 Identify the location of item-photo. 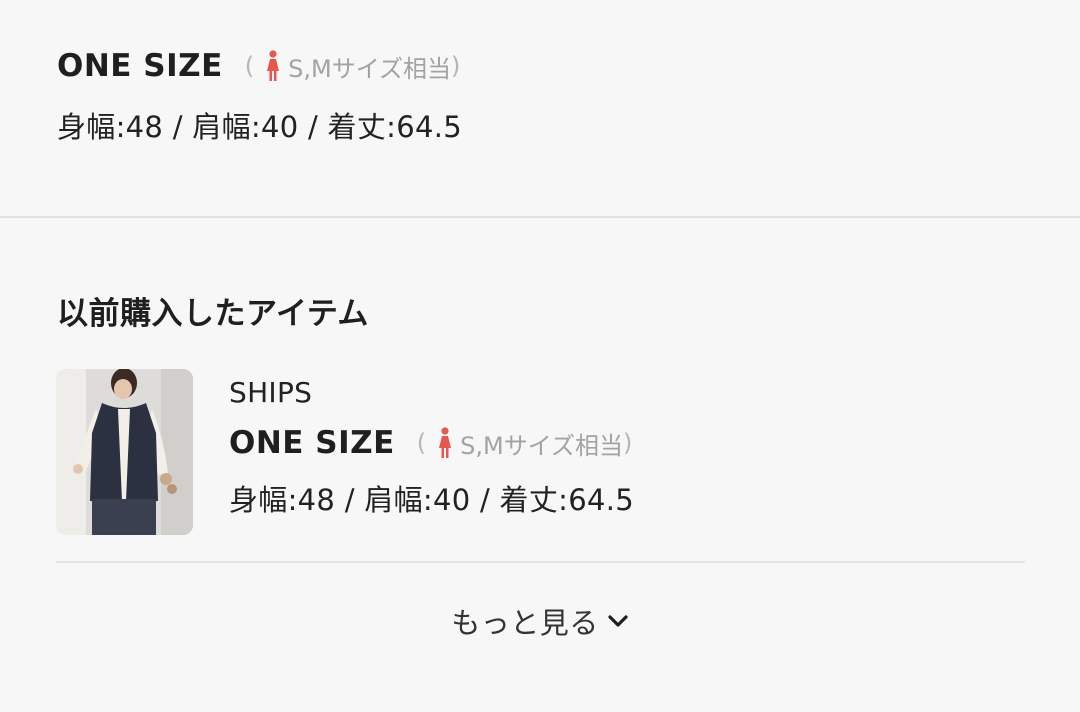
(124, 452).